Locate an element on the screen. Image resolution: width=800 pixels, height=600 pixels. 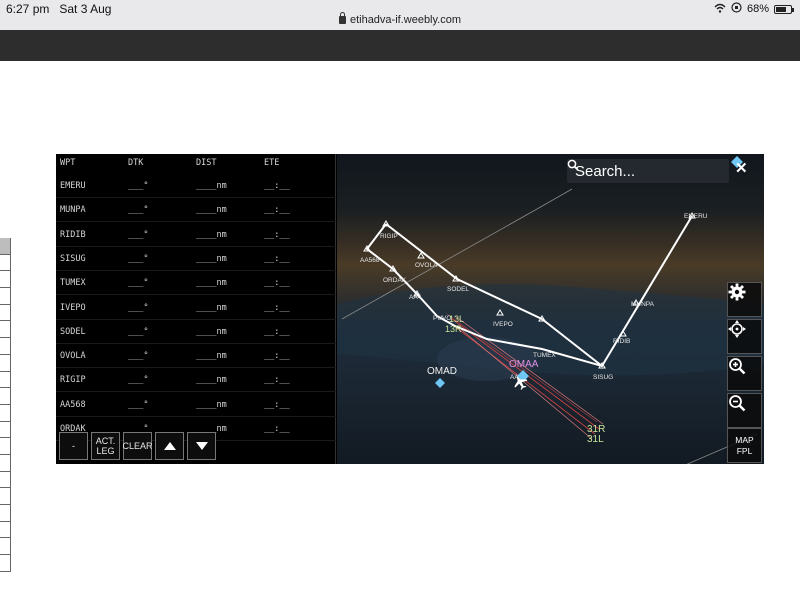
settings-button is located at coordinates (744, 299).